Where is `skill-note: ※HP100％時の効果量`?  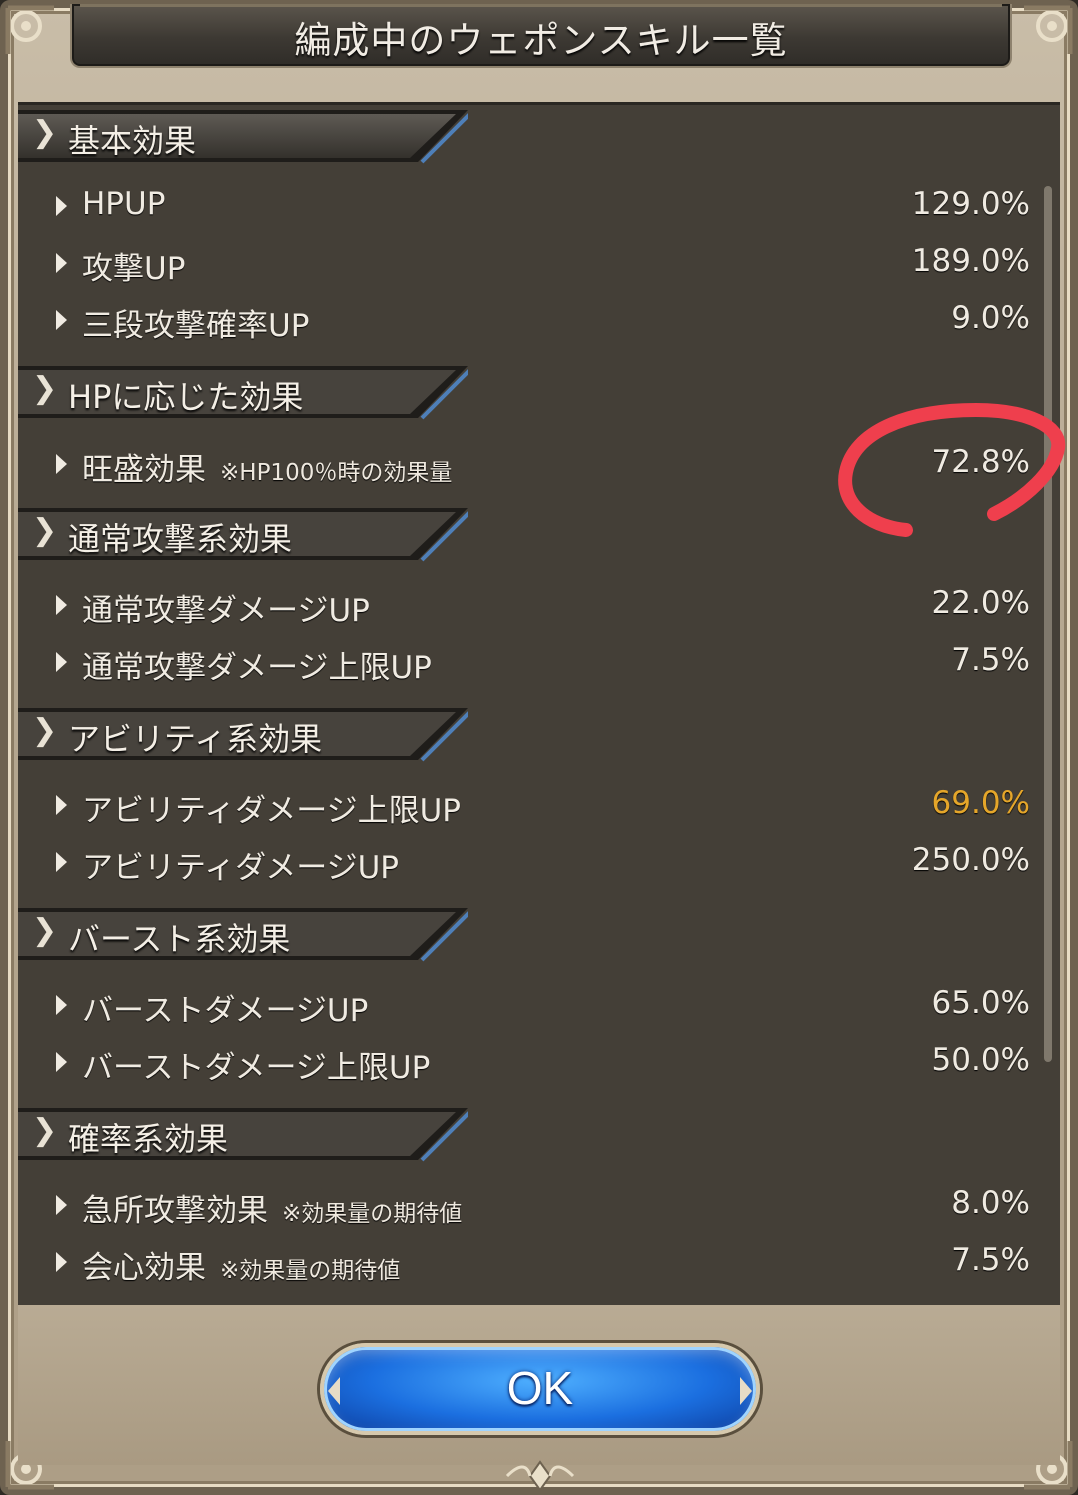 skill-note: ※HP100％時の効果量 is located at coordinates (336, 473).